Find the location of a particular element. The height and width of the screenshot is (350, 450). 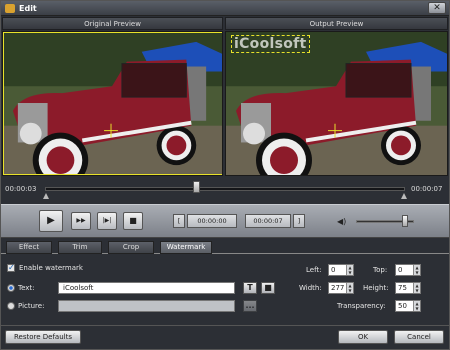

cancel-button: Cancel is located at coordinates (419, 337).